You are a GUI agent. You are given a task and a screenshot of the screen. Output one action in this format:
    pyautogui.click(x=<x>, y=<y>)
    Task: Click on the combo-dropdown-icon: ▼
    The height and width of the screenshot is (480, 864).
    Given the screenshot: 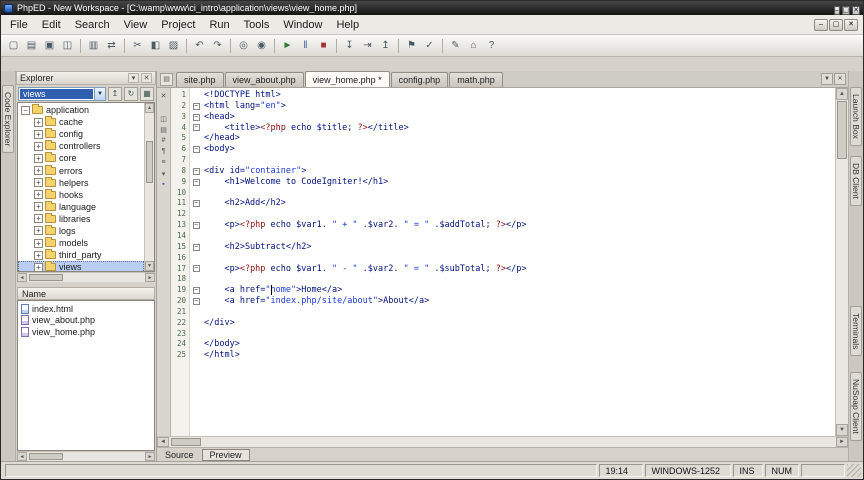 What is the action you would take?
    pyautogui.click(x=99, y=93)
    